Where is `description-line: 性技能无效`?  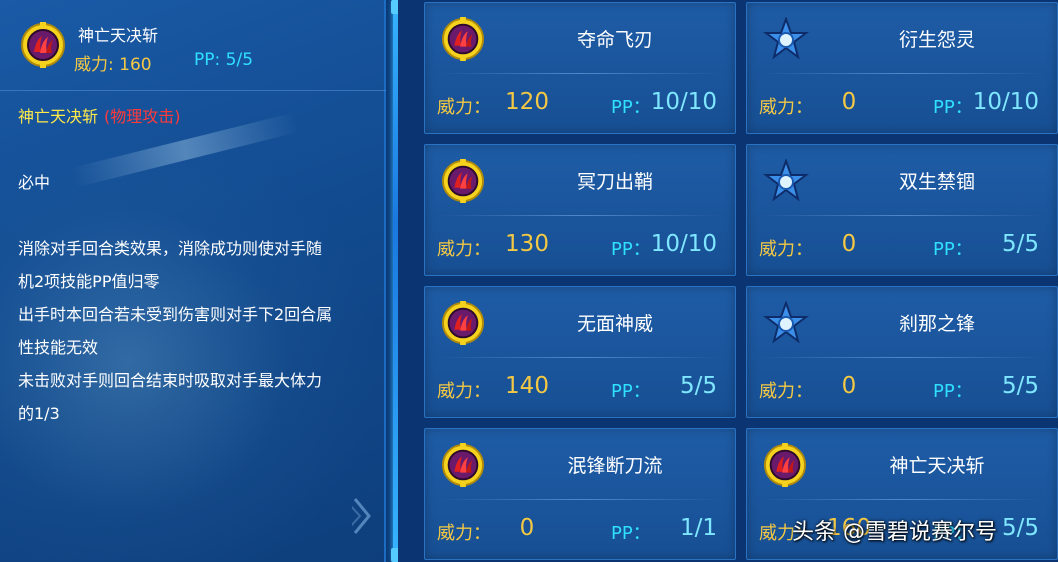 description-line: 性技能无效 is located at coordinates (58, 347).